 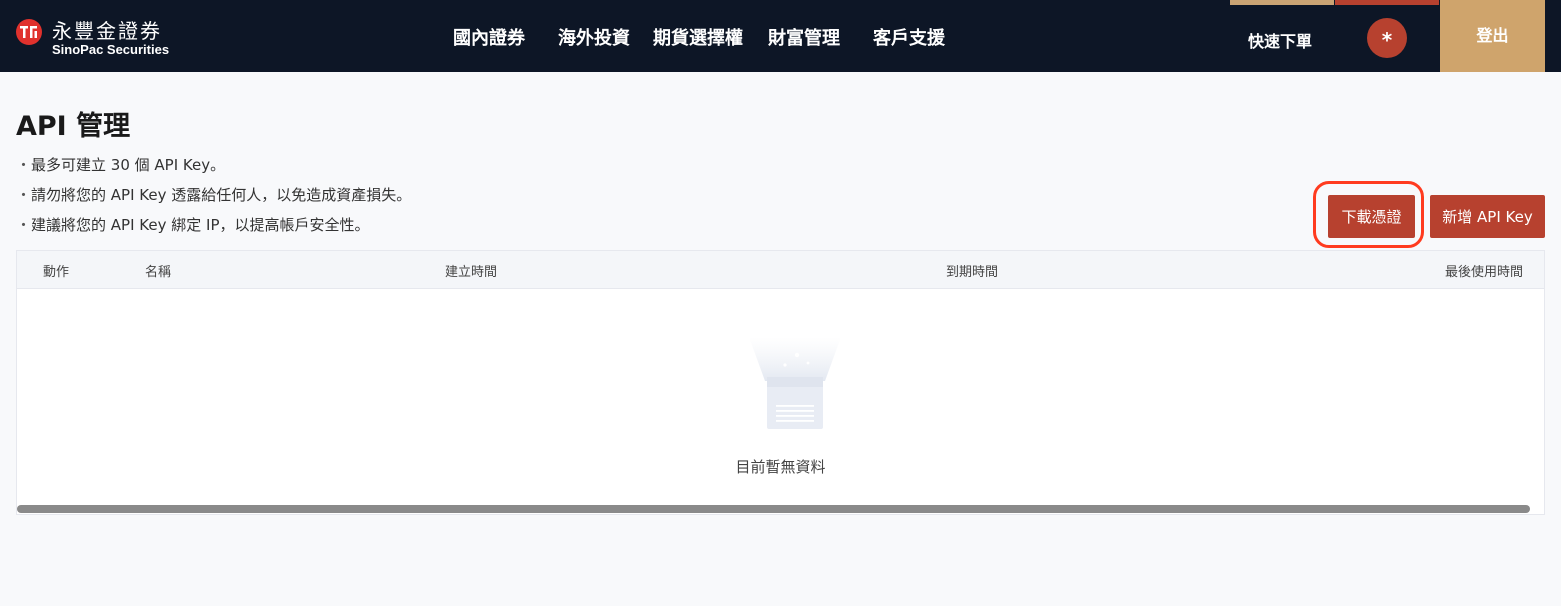 What do you see at coordinates (213, 169) in the screenshot?
I see `note-item-max-keys: 最多可建立 30 個 API Key。` at bounding box center [213, 169].